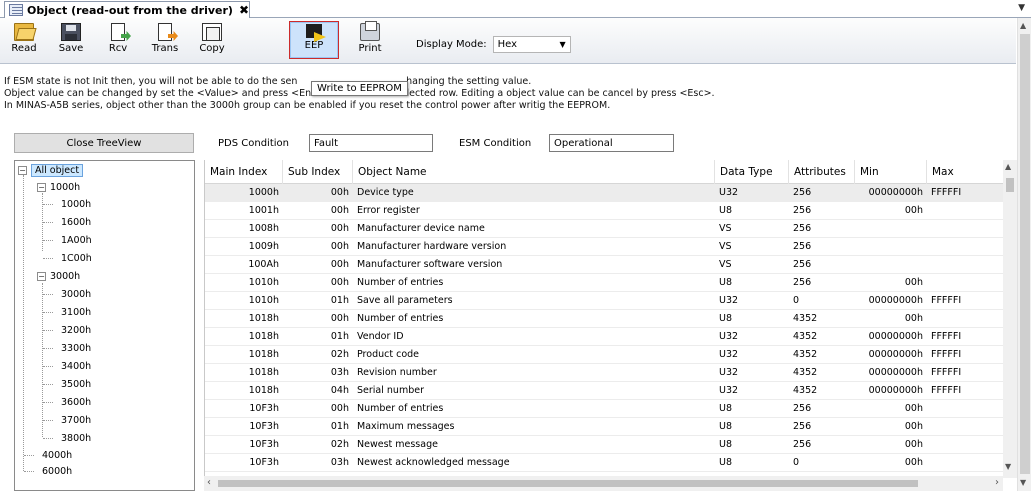 This screenshot has height=491, width=1031. What do you see at coordinates (76, 384) in the screenshot?
I see `tree-item-3500h: 3500h` at bounding box center [76, 384].